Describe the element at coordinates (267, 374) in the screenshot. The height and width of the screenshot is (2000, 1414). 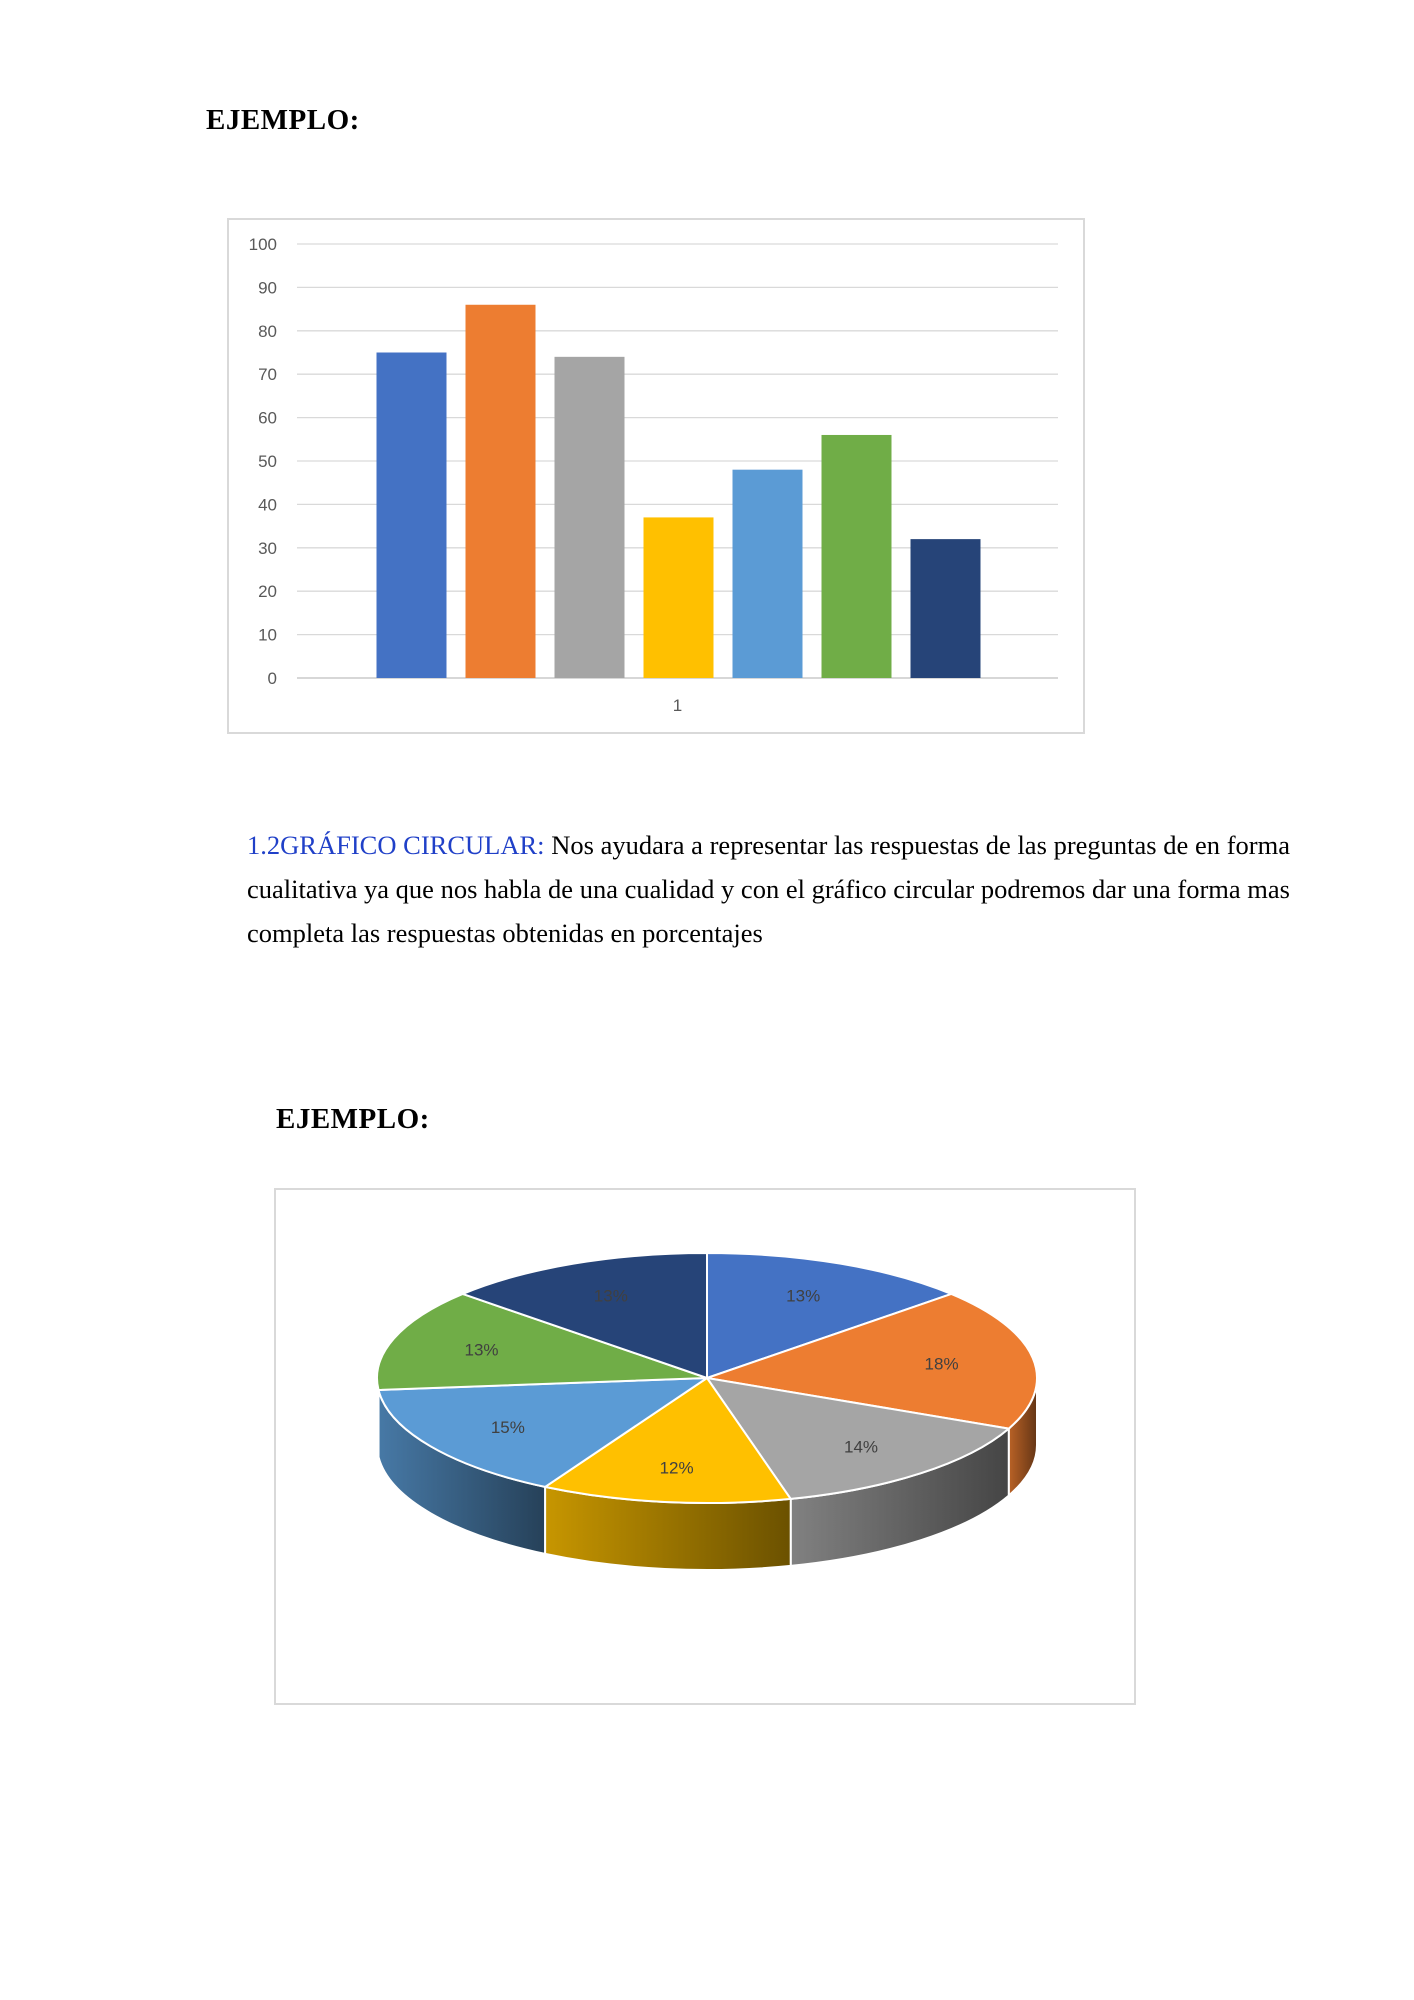
I see `y-tick-label: 70` at that location.